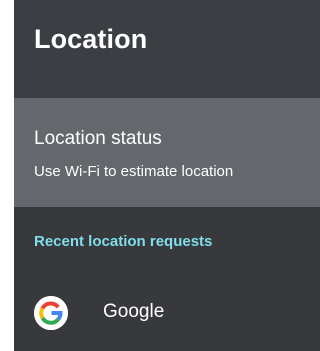 This screenshot has height=351, width=320. I want to click on recent-location-requests-header: Recent location requests, so click(123, 241).